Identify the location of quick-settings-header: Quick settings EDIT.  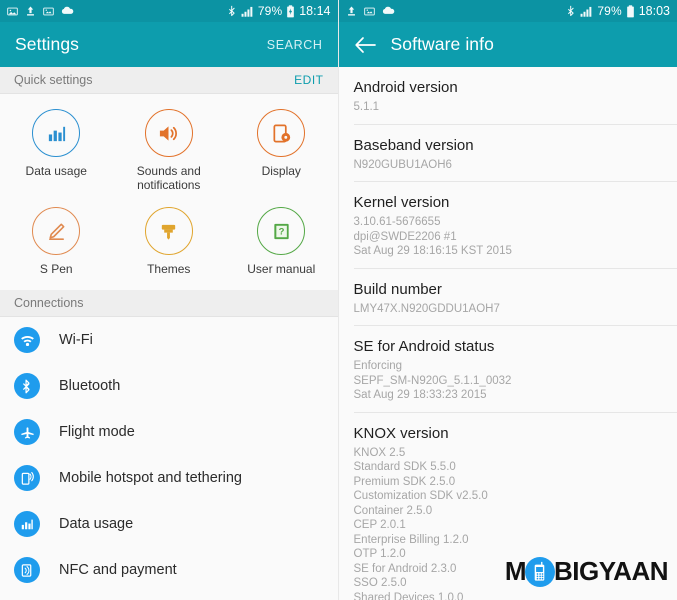
(169, 80).